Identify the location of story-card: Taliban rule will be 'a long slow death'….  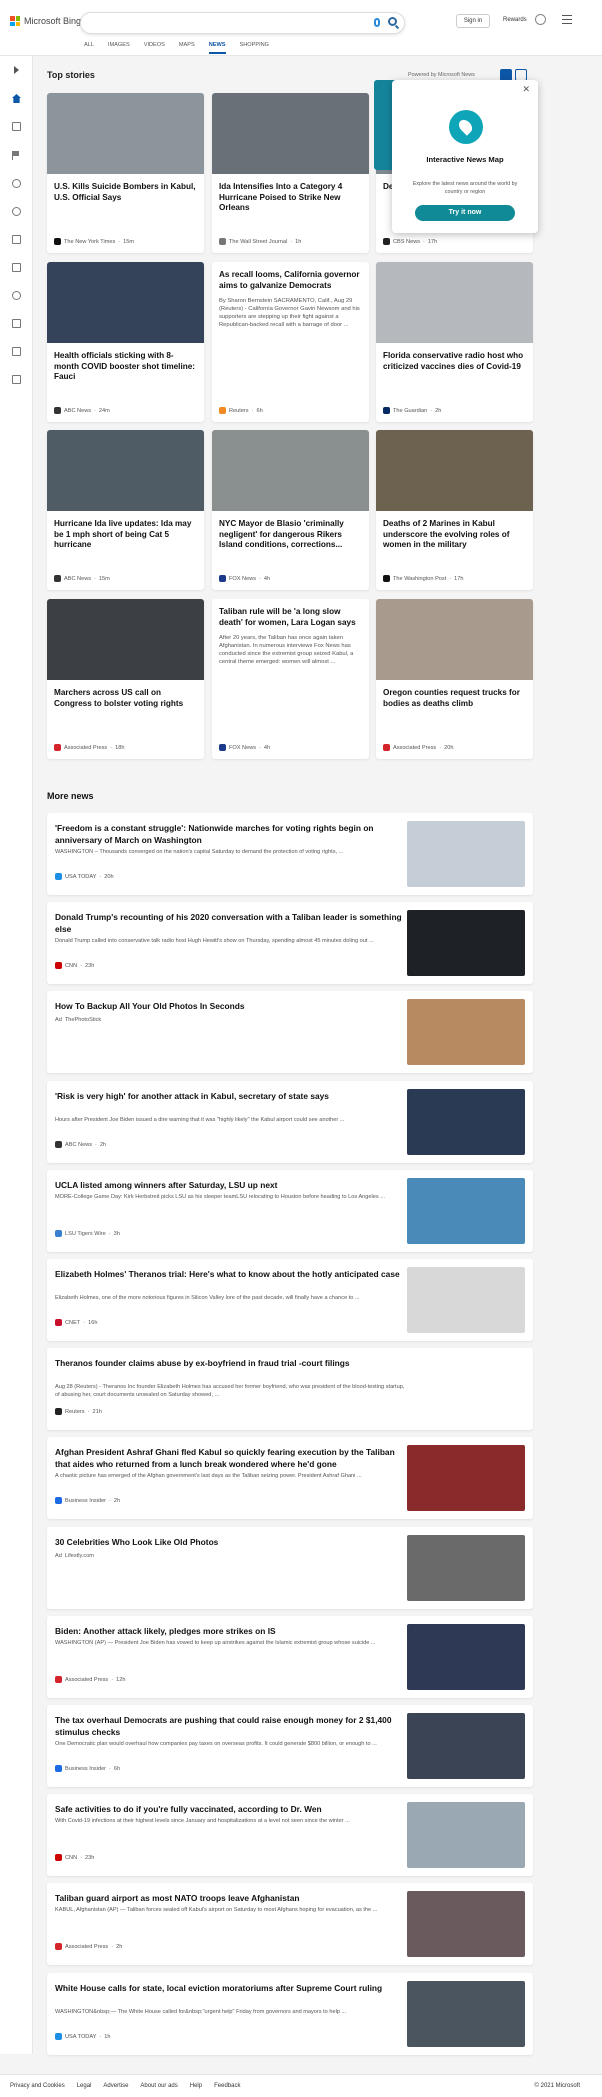
(290, 679).